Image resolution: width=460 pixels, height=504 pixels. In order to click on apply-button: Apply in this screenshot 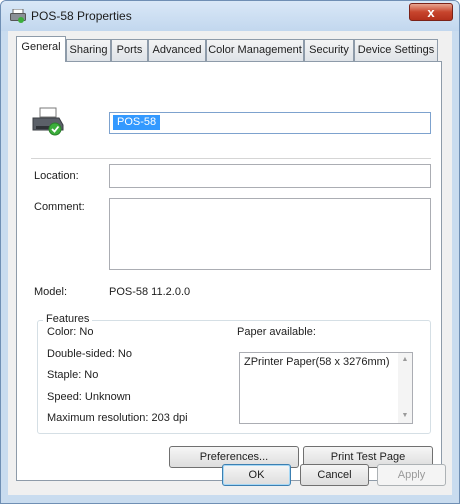, I will do `click(411, 475)`.